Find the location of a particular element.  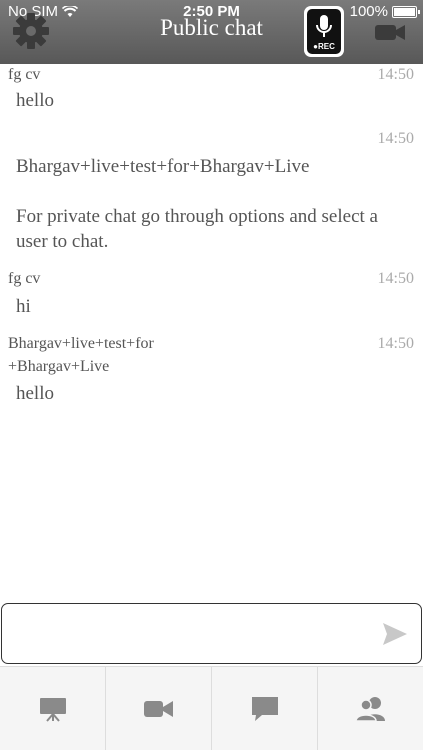

message-sender-line1: Bhargav+live+test+for is located at coordinates (81, 343).